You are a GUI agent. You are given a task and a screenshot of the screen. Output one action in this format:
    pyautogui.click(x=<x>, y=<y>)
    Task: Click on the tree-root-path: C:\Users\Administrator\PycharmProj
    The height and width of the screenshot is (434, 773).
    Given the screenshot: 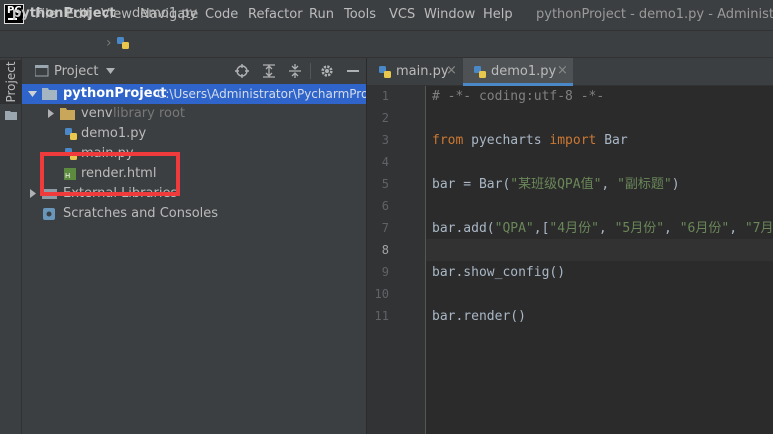 What is the action you would take?
    pyautogui.click(x=264, y=94)
    